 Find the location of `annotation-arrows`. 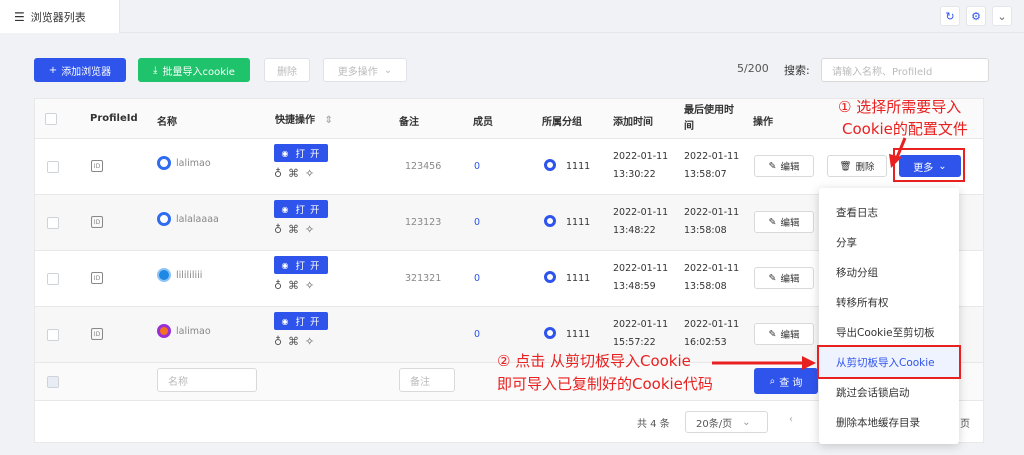

annotation-arrows is located at coordinates (809, 253).